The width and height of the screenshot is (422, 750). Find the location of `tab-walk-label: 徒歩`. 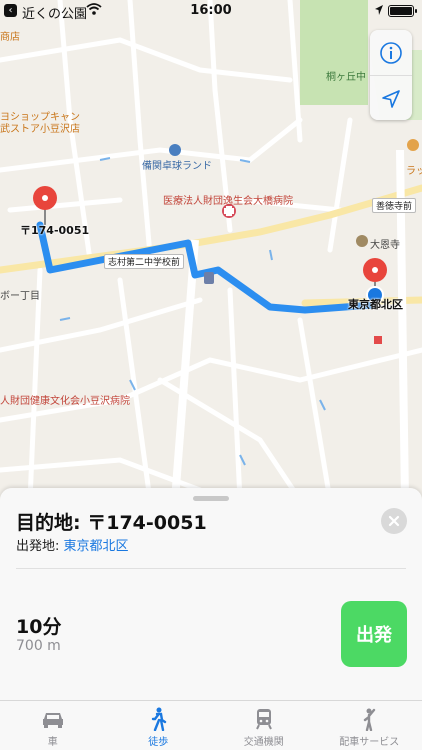

tab-walk-label: 徒歩 is located at coordinates (158, 742).